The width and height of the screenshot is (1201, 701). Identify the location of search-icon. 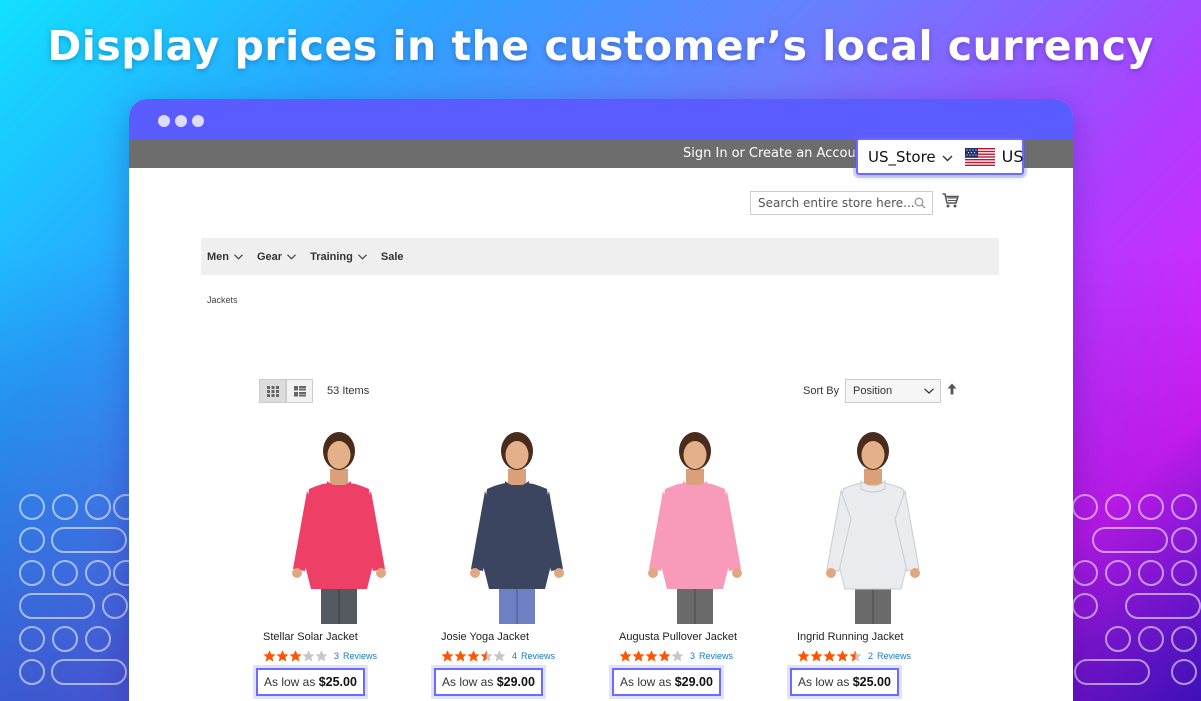
(920, 205).